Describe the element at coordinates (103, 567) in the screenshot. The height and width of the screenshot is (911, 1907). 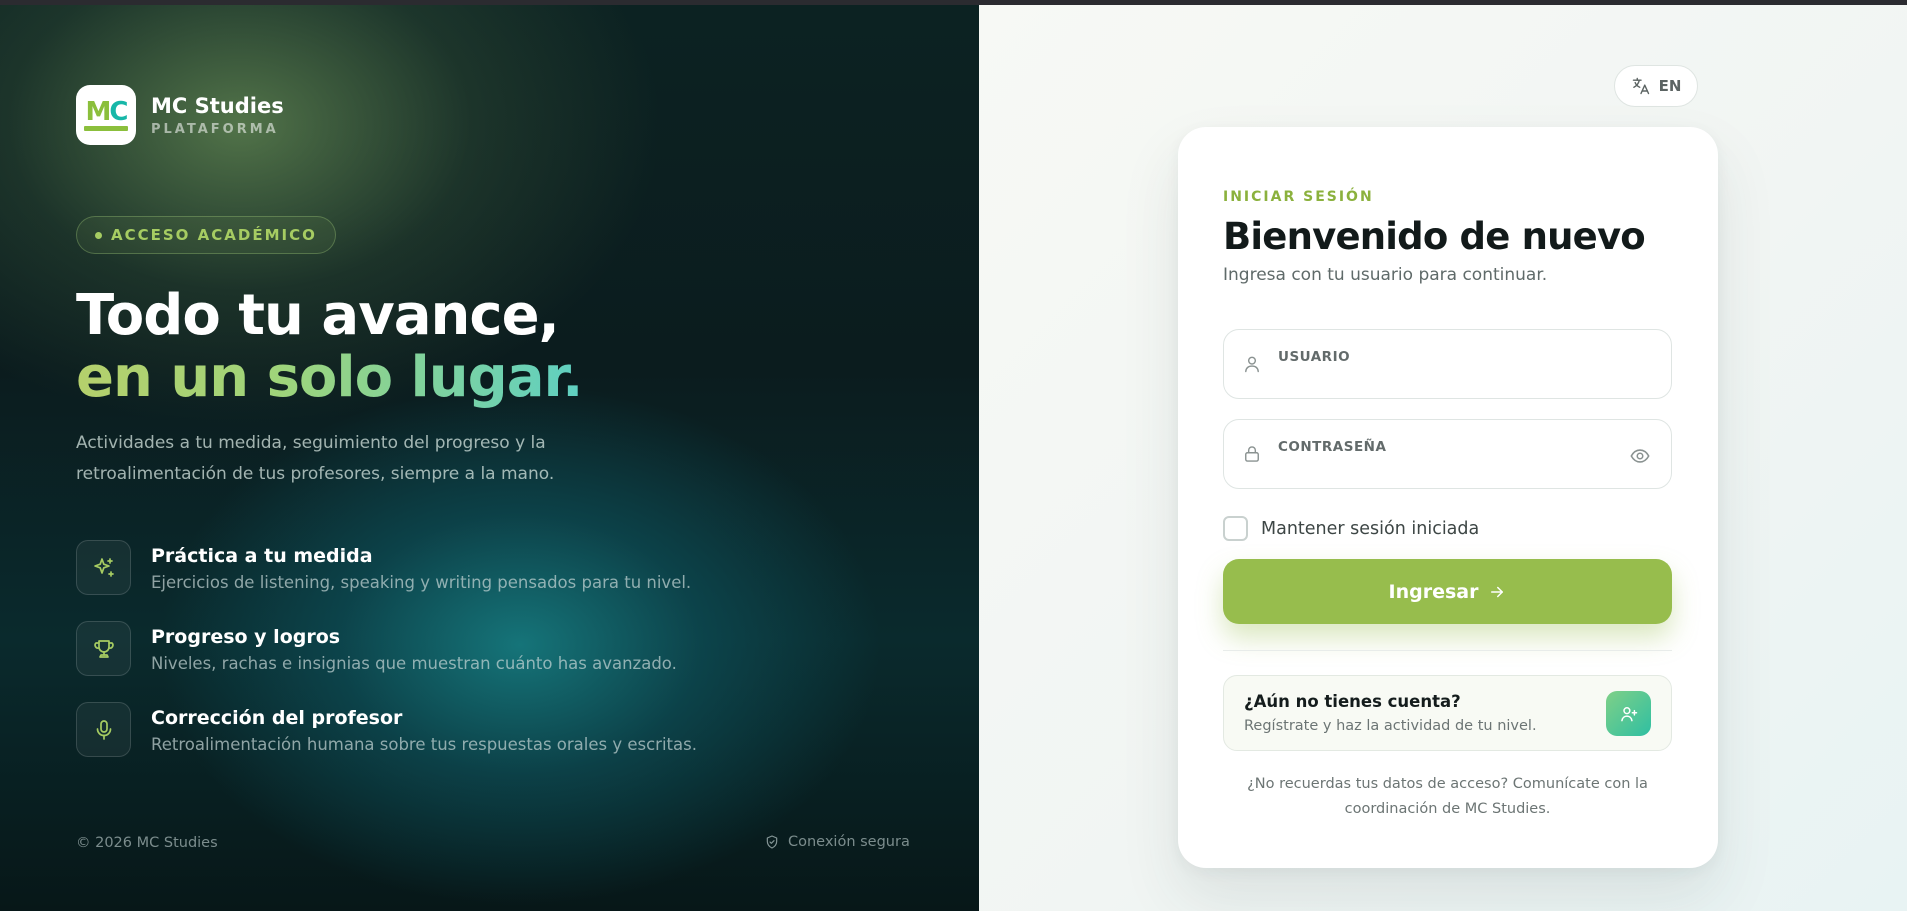
I see `sparkles-icon` at that location.